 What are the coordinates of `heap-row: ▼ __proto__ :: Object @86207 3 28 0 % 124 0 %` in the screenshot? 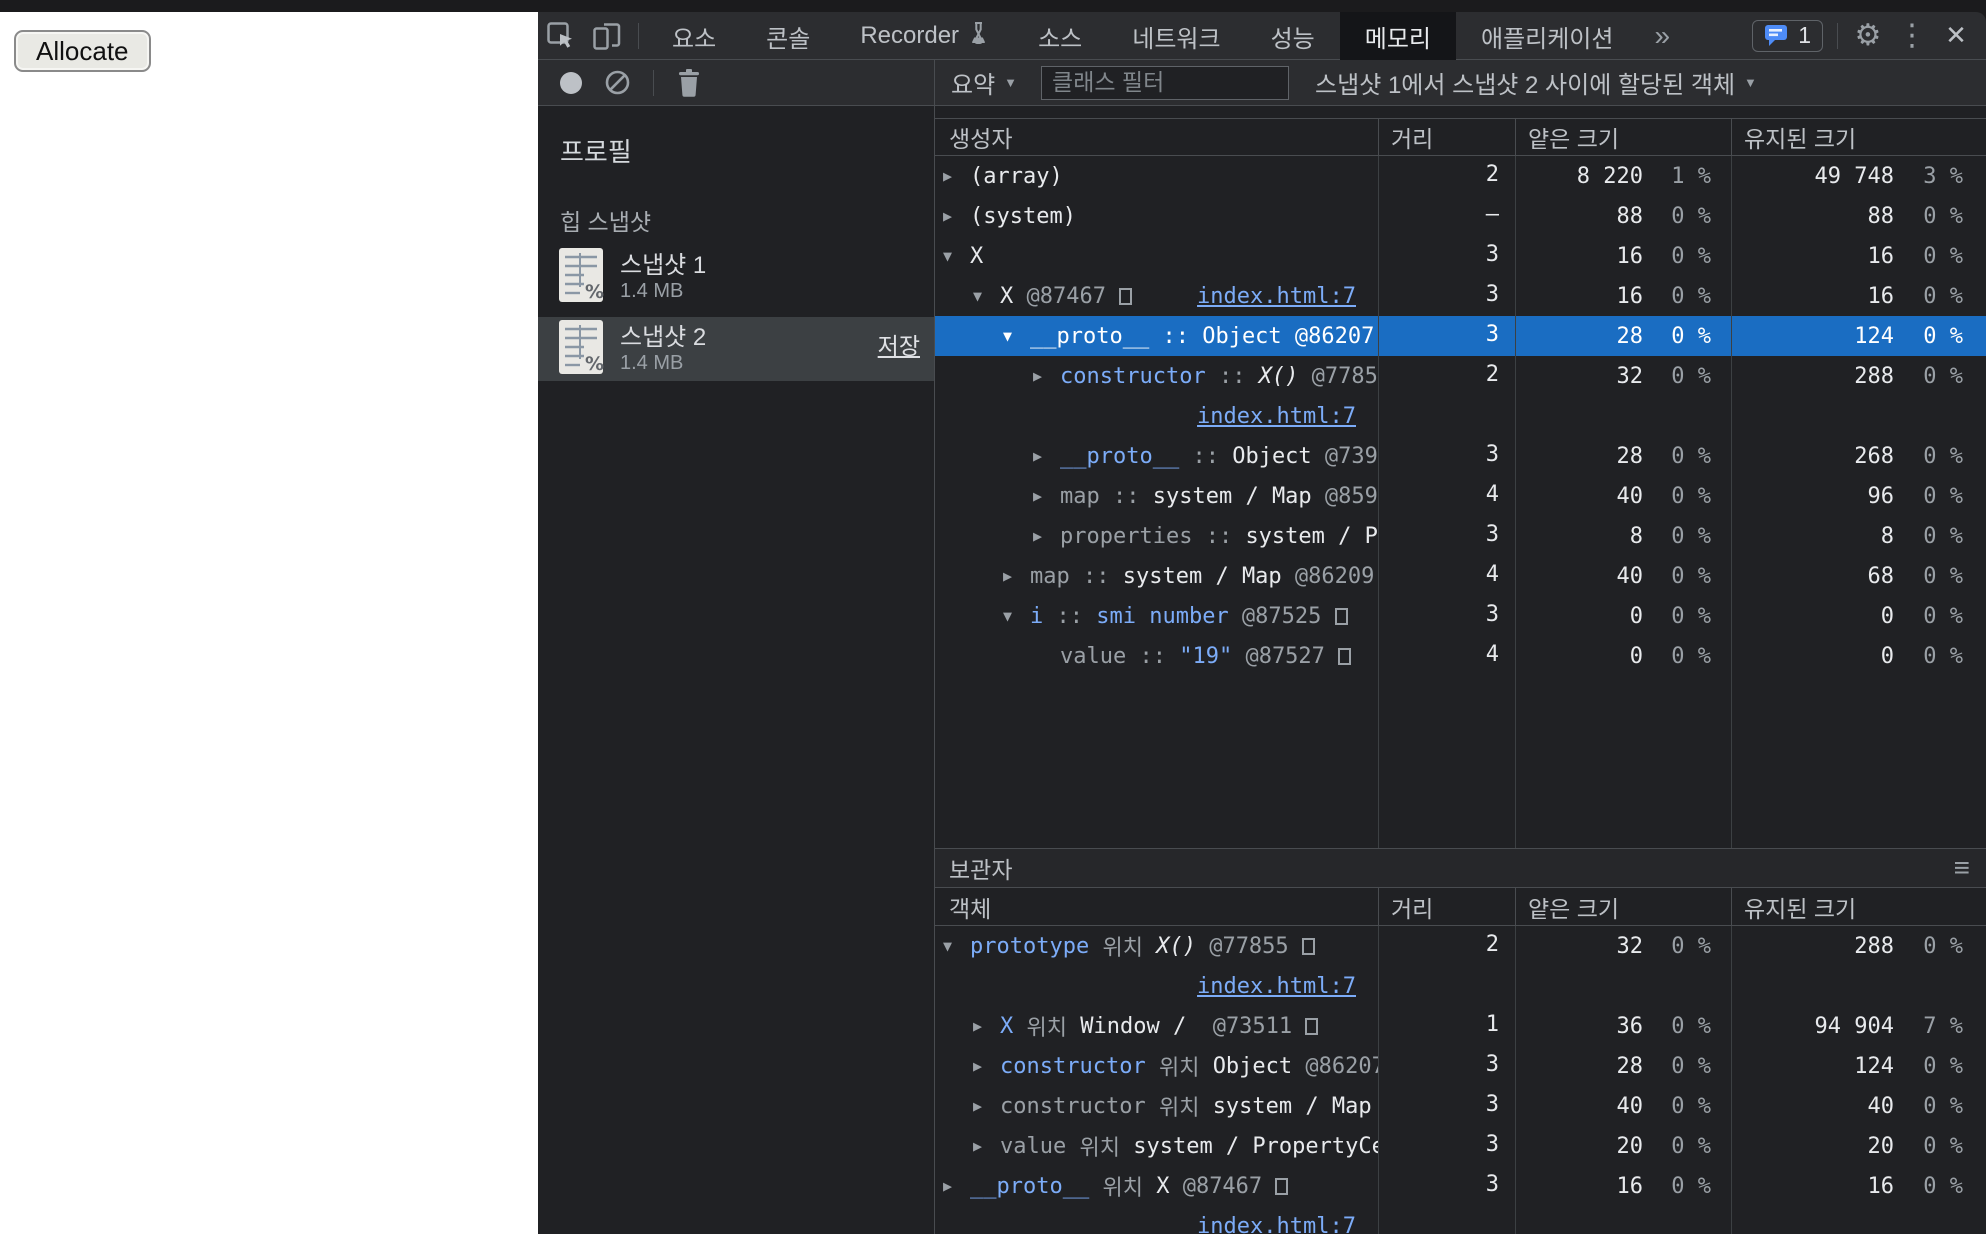 It's located at (1460, 336).